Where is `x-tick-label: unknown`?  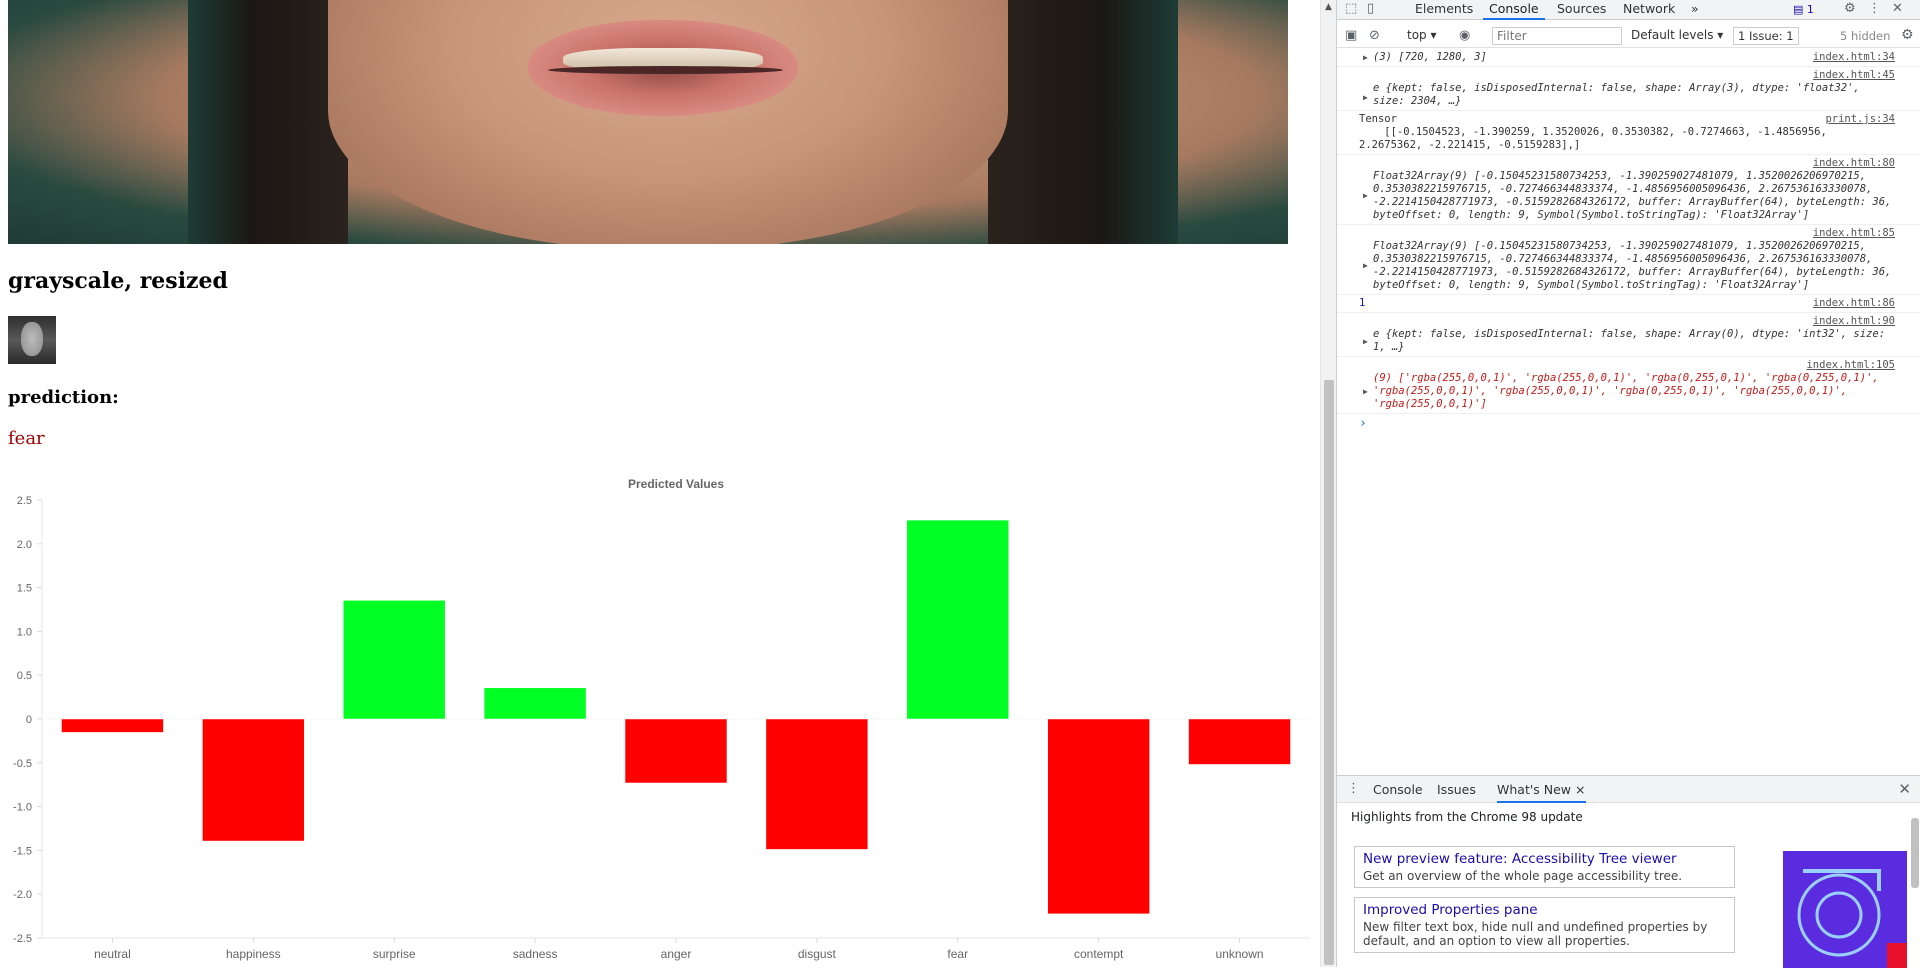
x-tick-label: unknown is located at coordinates (1240, 954).